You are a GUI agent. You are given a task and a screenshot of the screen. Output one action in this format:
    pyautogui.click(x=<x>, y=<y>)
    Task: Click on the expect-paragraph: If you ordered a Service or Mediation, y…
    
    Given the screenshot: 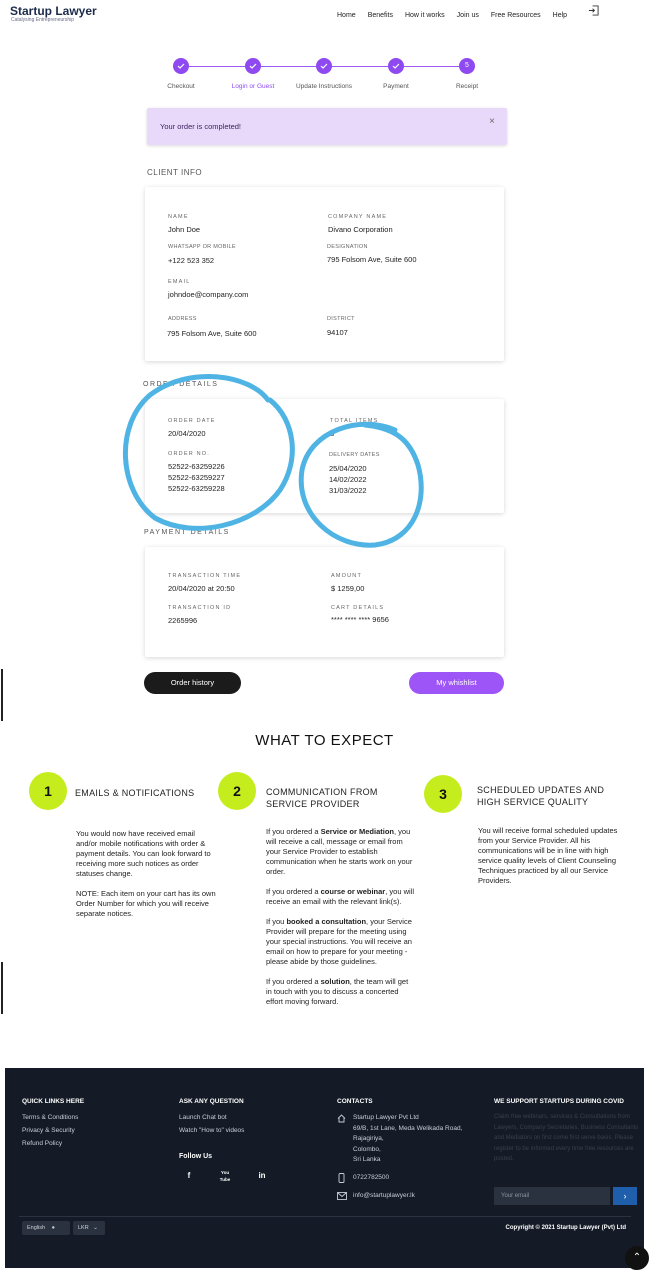 What is the action you would take?
    pyautogui.click(x=339, y=851)
    